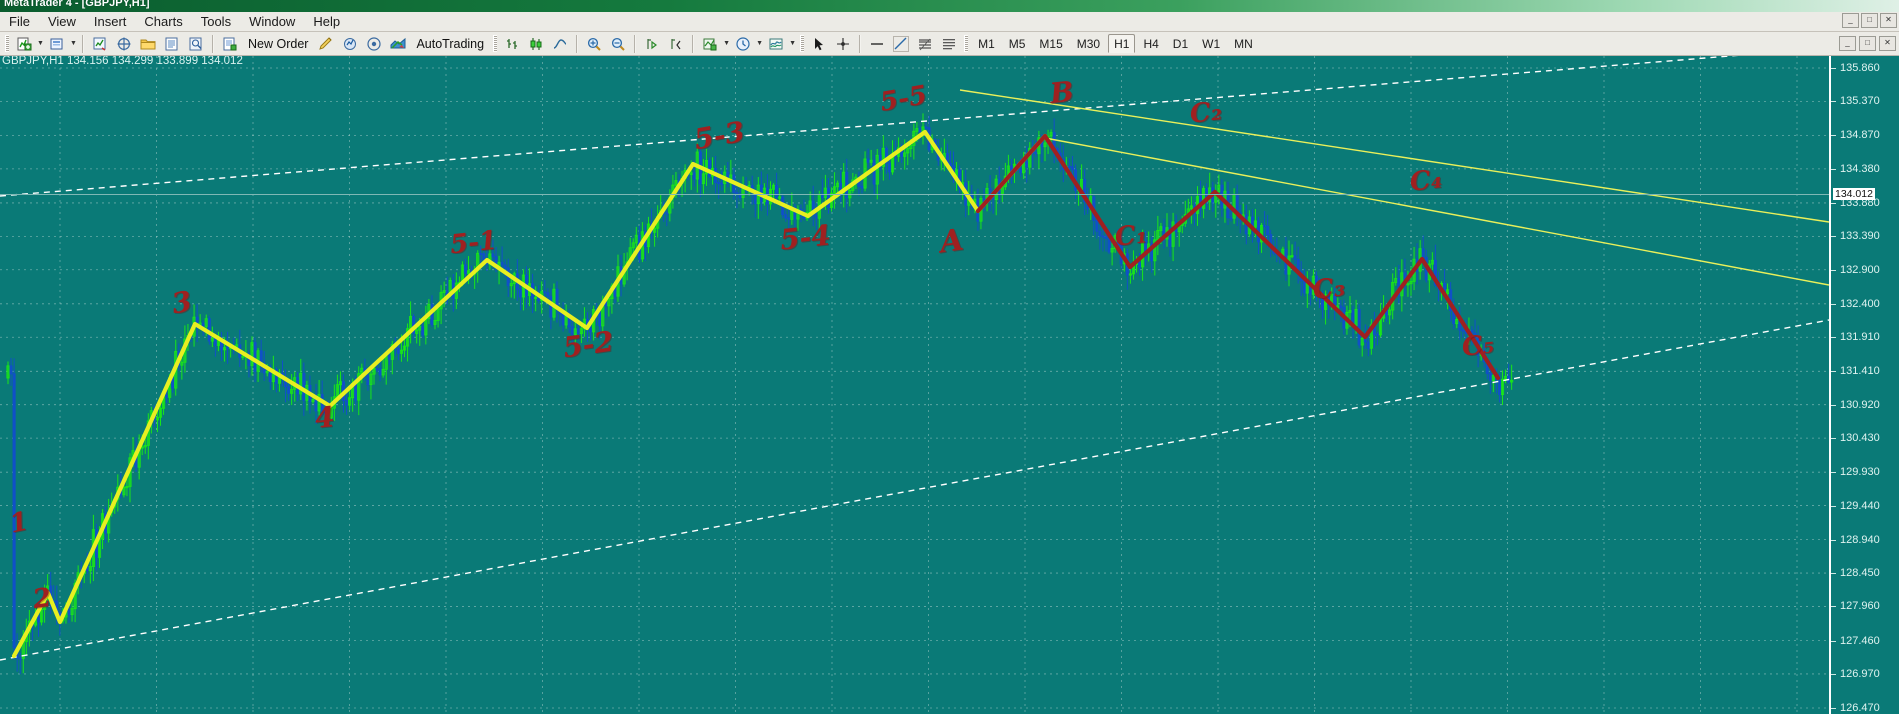  I want to click on timeframe-m15: M15, so click(1050, 43).